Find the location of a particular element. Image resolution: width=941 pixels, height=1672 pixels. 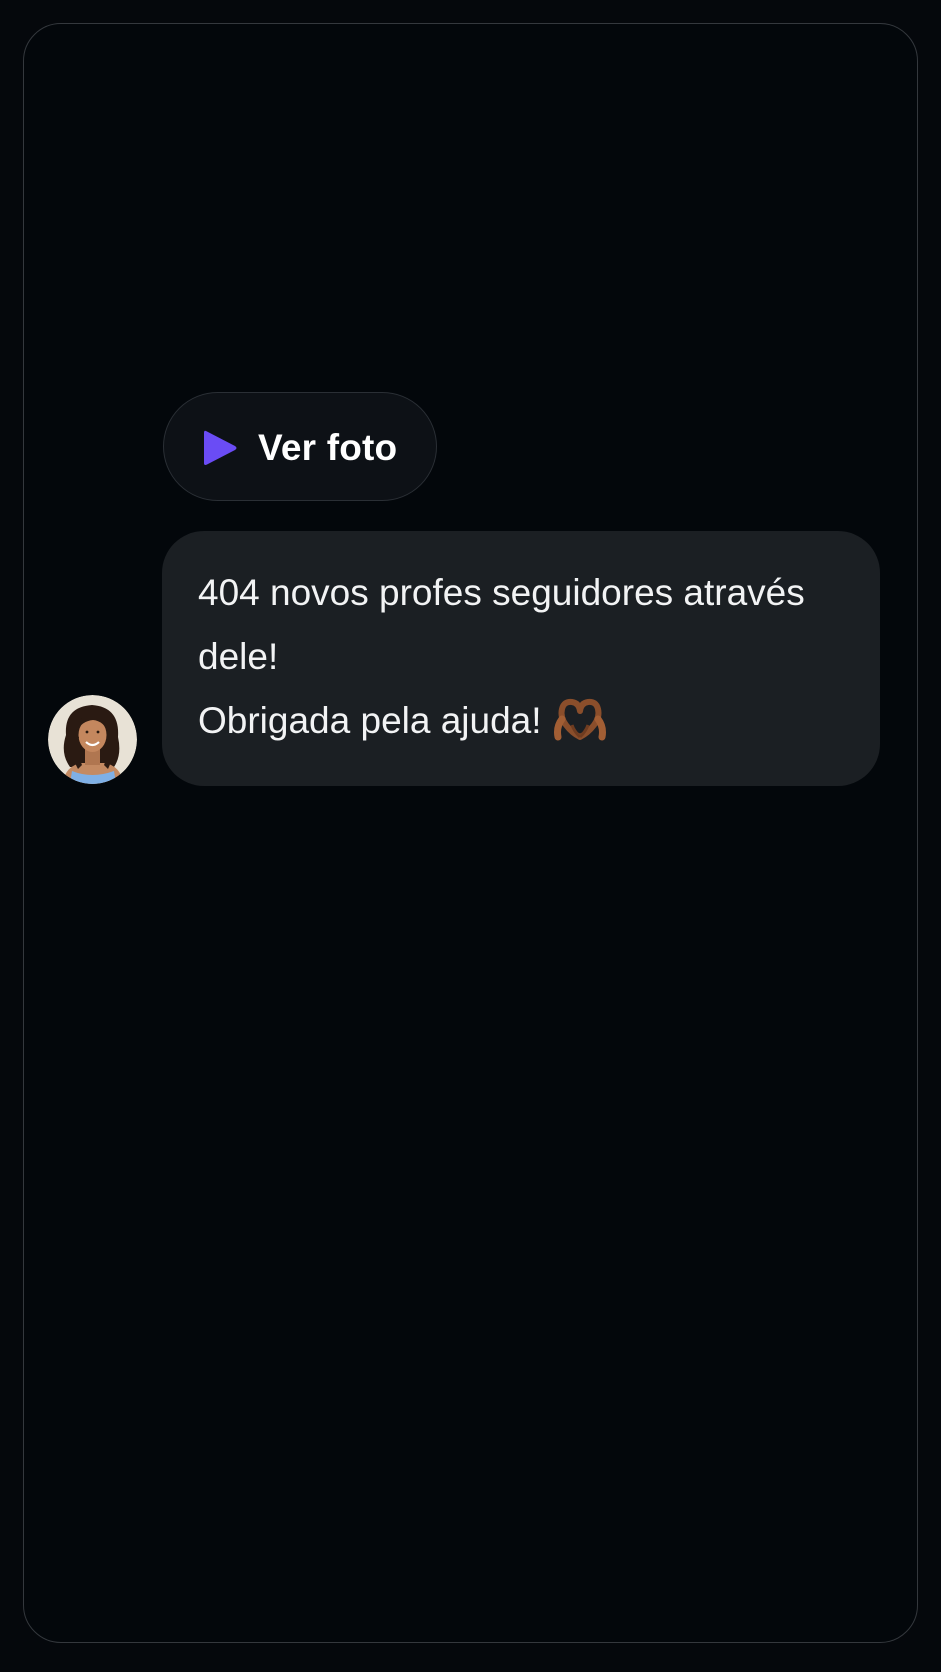

view-photo-button: Ver foto is located at coordinates (300, 446).